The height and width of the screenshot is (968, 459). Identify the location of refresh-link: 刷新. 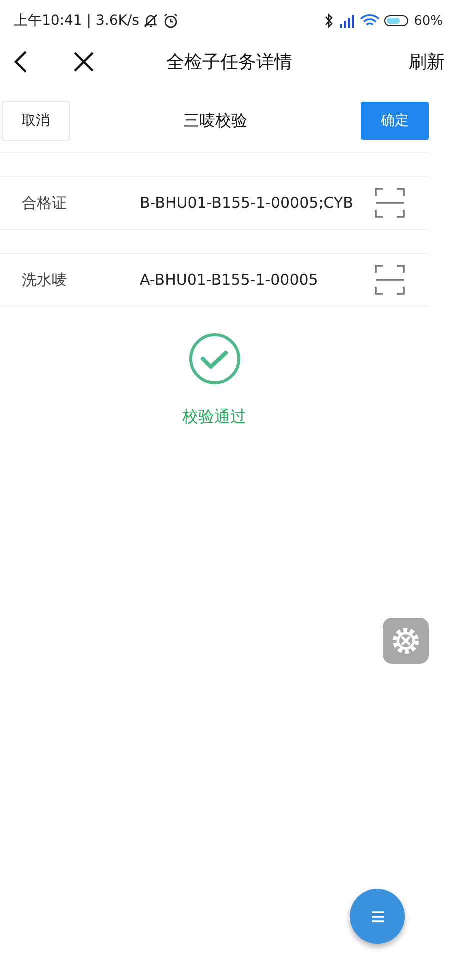
(427, 62).